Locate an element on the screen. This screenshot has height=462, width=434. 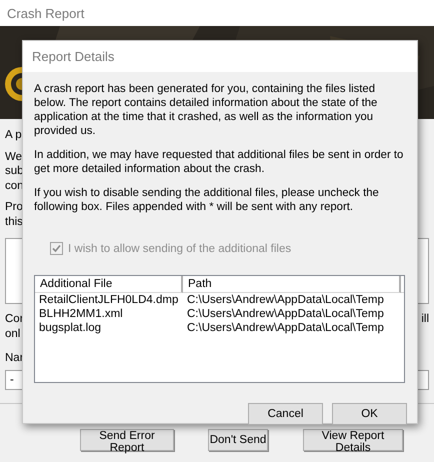
table-cell-text: bugsplat.log is located at coordinates (70, 328).